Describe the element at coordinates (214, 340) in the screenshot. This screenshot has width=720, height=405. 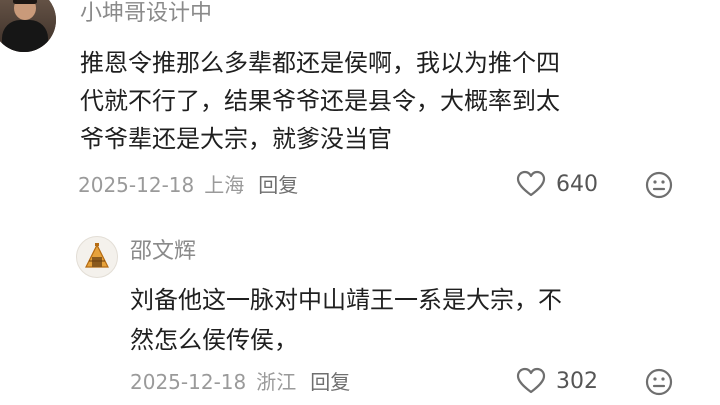
I see `reply-text-line: 然怎么侯传侯，` at that location.